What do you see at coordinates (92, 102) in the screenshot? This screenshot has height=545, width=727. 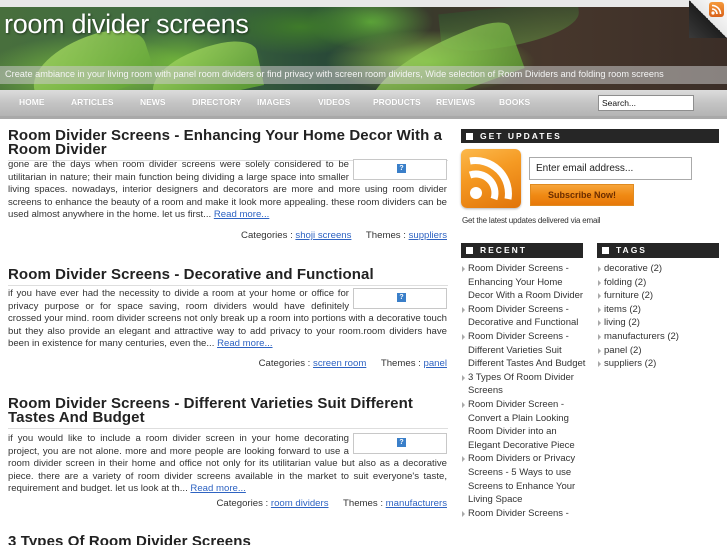 I see `nav-item-articles: ARTICLES` at bounding box center [92, 102].